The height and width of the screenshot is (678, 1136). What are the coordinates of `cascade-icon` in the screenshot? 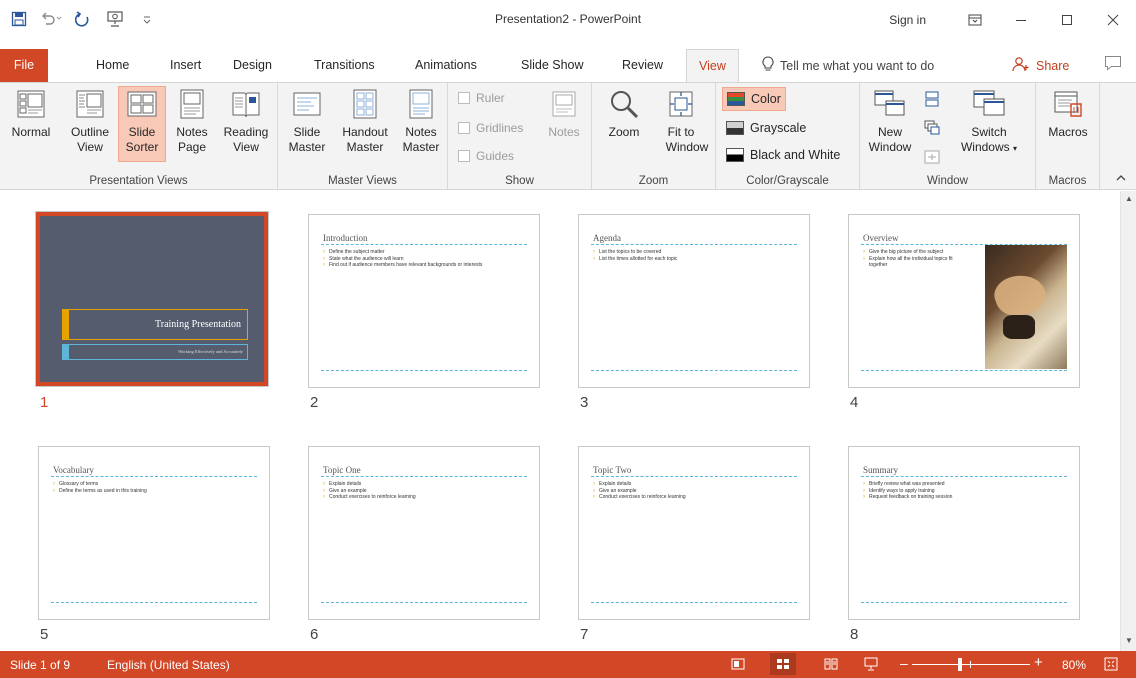 It's located at (932, 129).